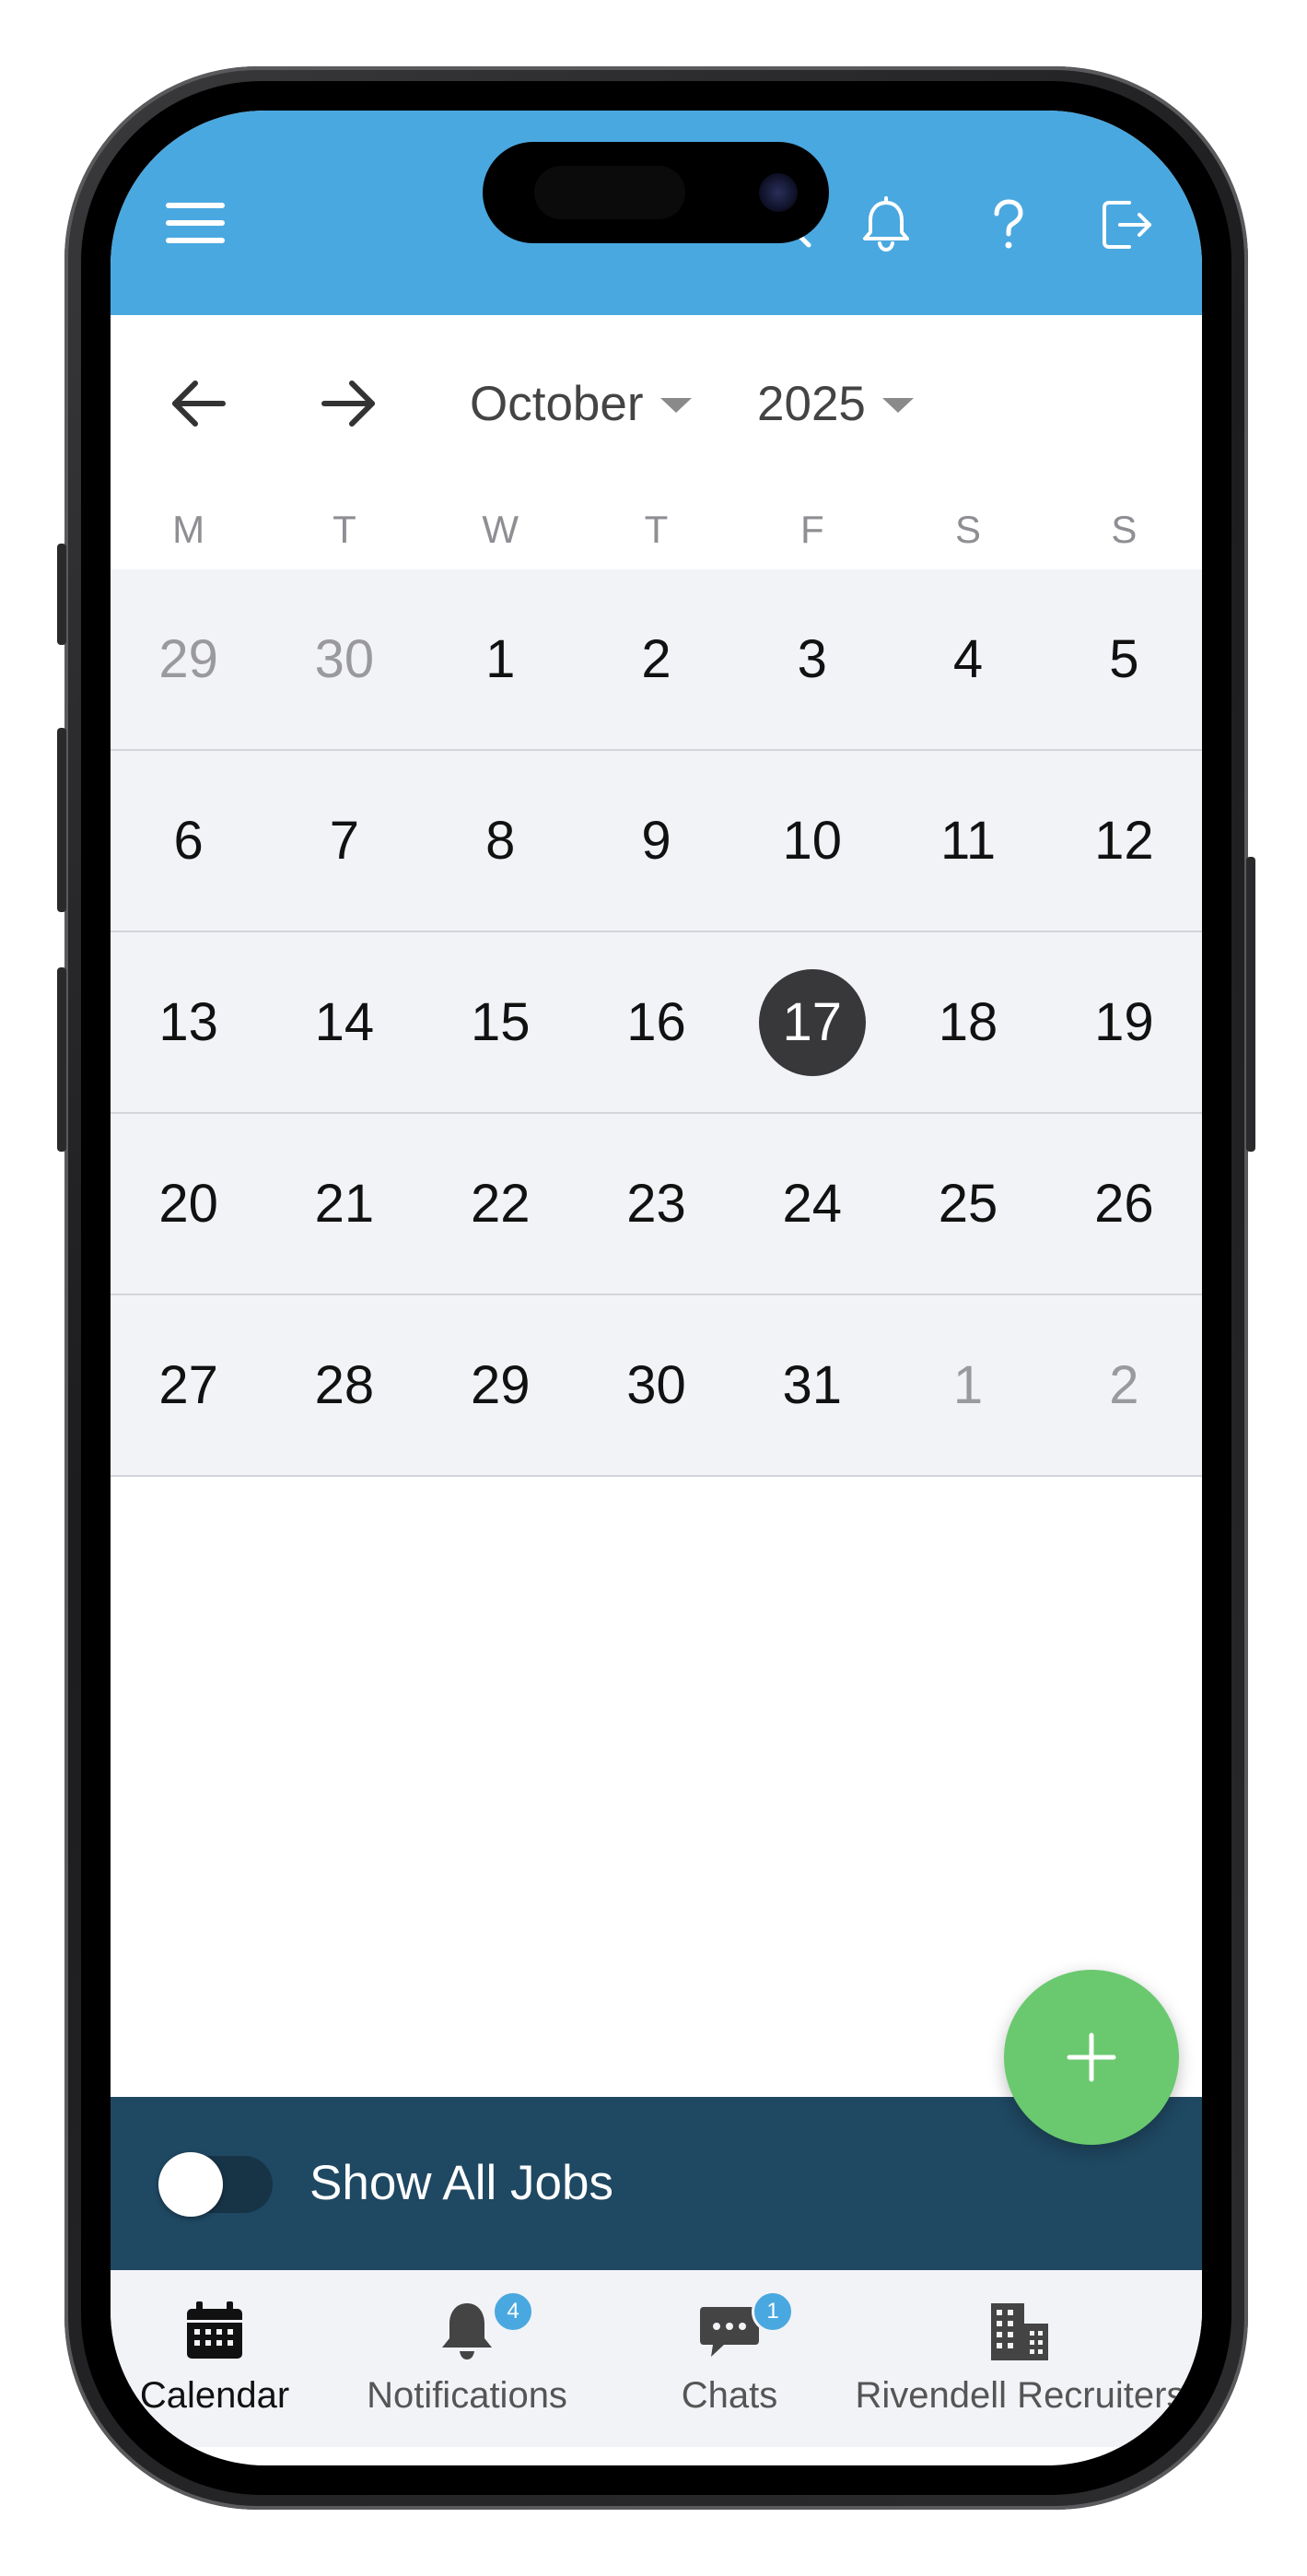 This screenshot has height=2576, width=1307. I want to click on day-number: 6, so click(189, 841).